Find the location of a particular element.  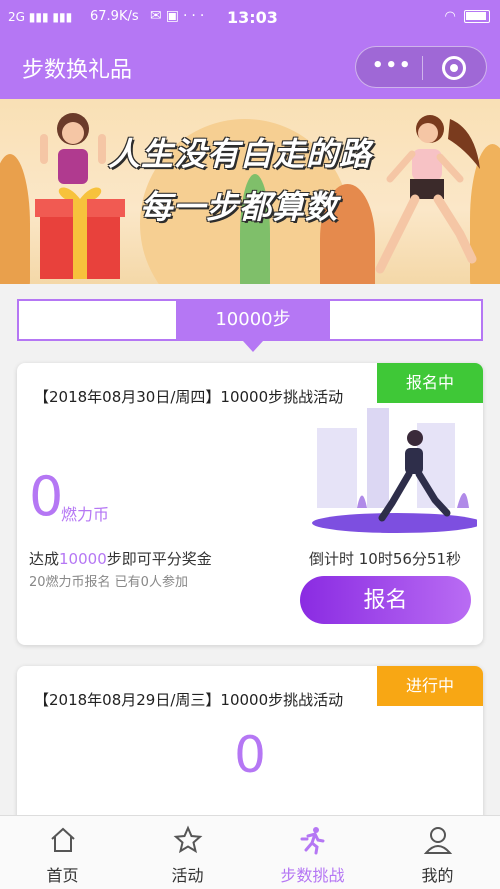

challenge-title: 【2018年08月29日/周三】10000步挑战活动 is located at coordinates (189, 700).